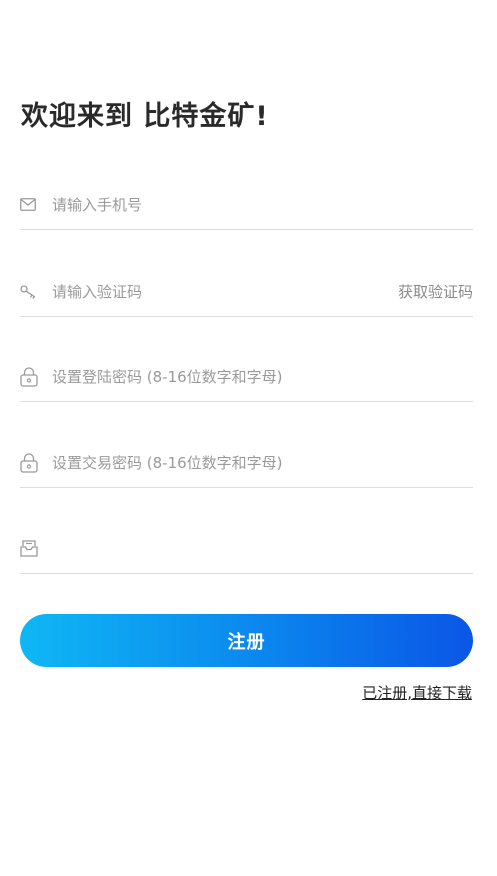 This screenshot has width=497, height=876. Describe the element at coordinates (262, 376) in the screenshot. I see `login-password-input` at that location.